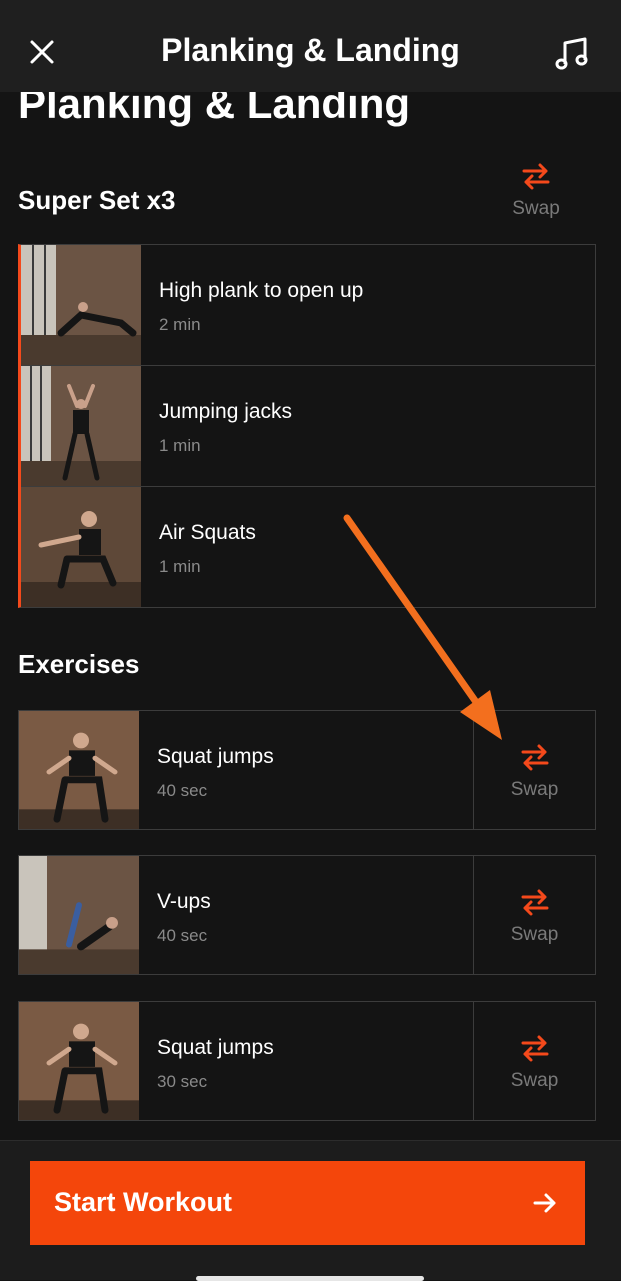  I want to click on music-note-icon, so click(572, 54).